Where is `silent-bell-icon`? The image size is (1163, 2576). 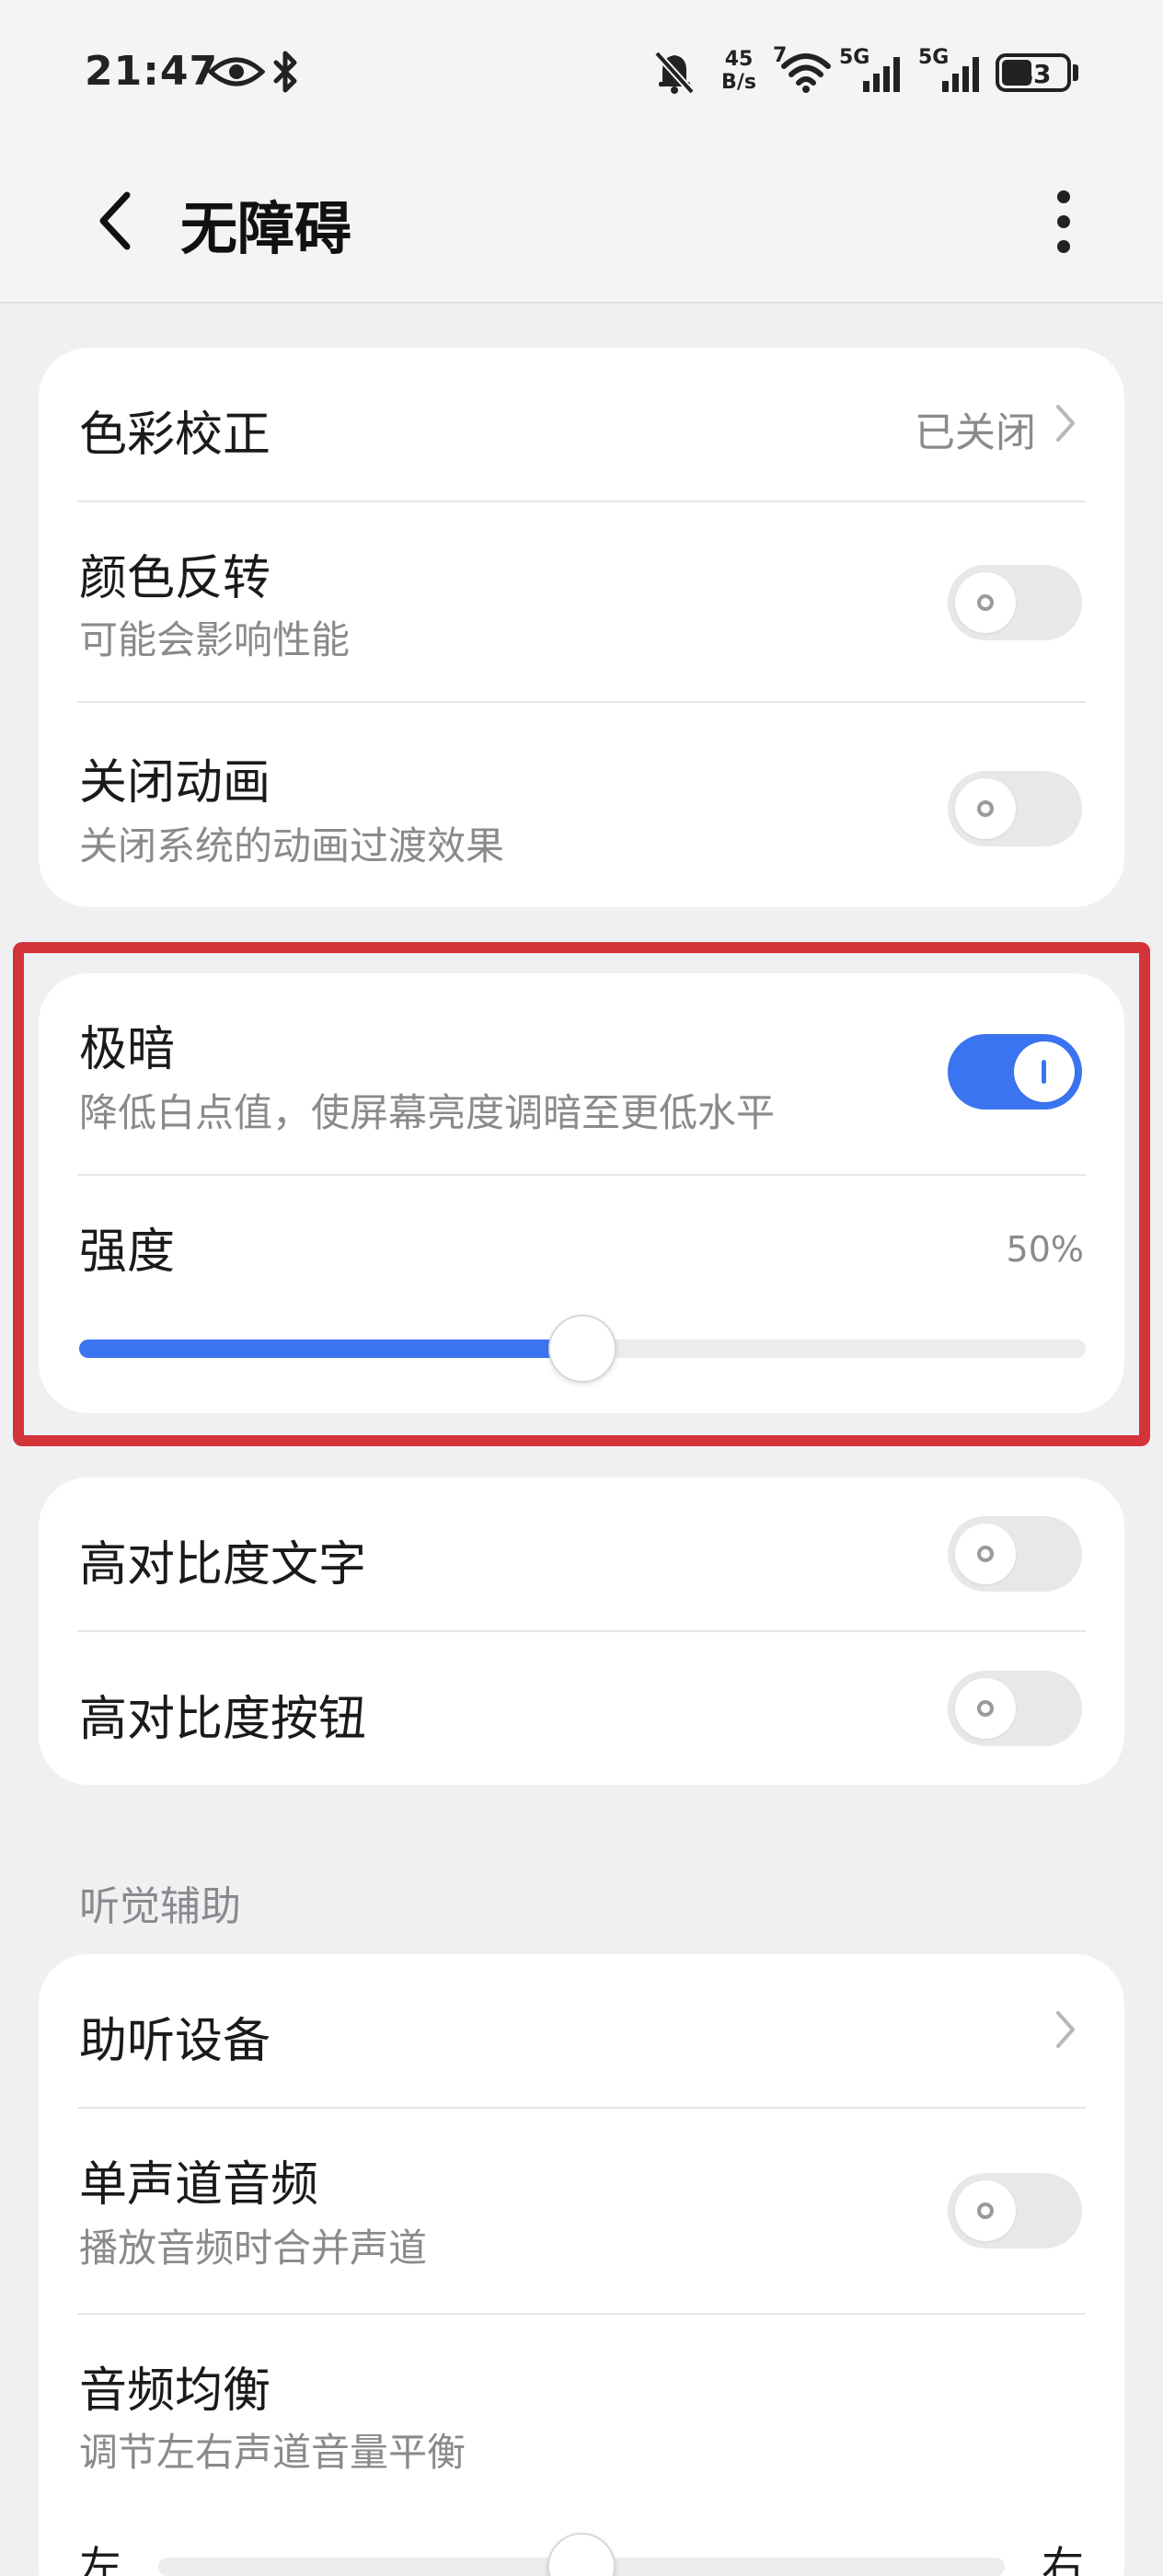 silent-bell-icon is located at coordinates (675, 73).